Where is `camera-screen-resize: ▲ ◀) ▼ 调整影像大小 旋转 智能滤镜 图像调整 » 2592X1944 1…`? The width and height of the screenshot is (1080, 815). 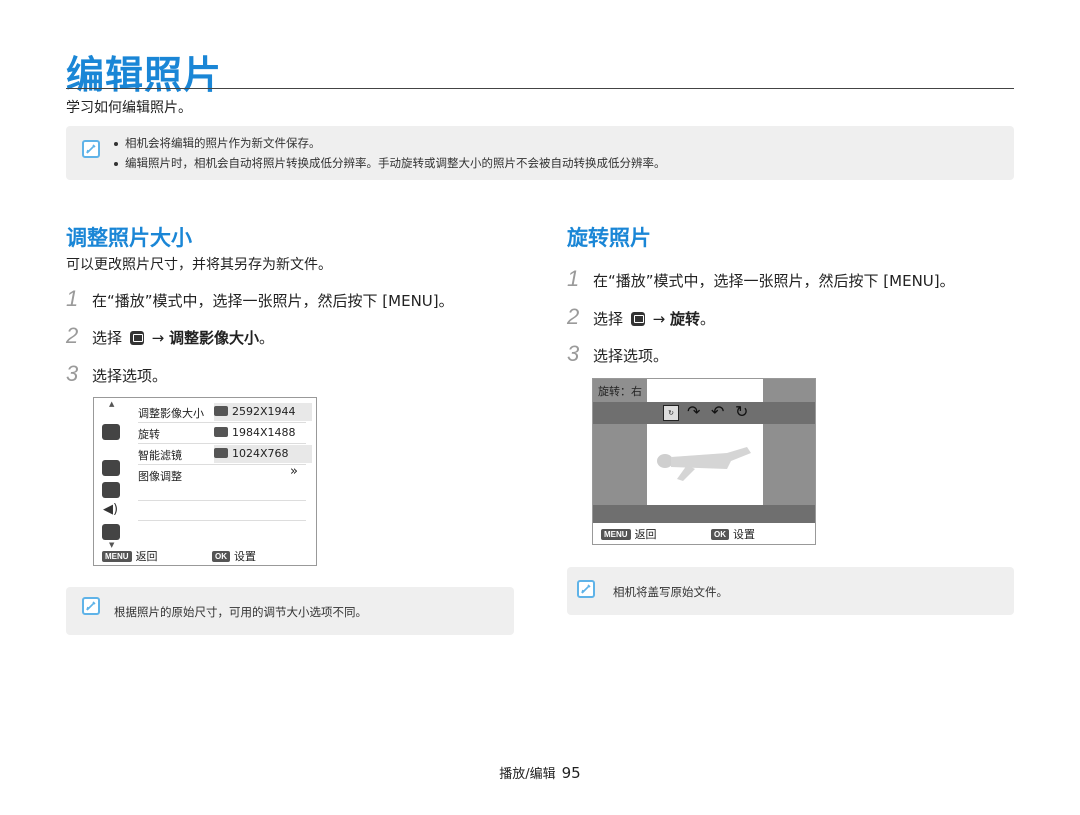 camera-screen-resize: ▲ ◀) ▼ 调整影像大小 旋转 智能滤镜 图像调整 » 2592X1944 1… is located at coordinates (205, 481).